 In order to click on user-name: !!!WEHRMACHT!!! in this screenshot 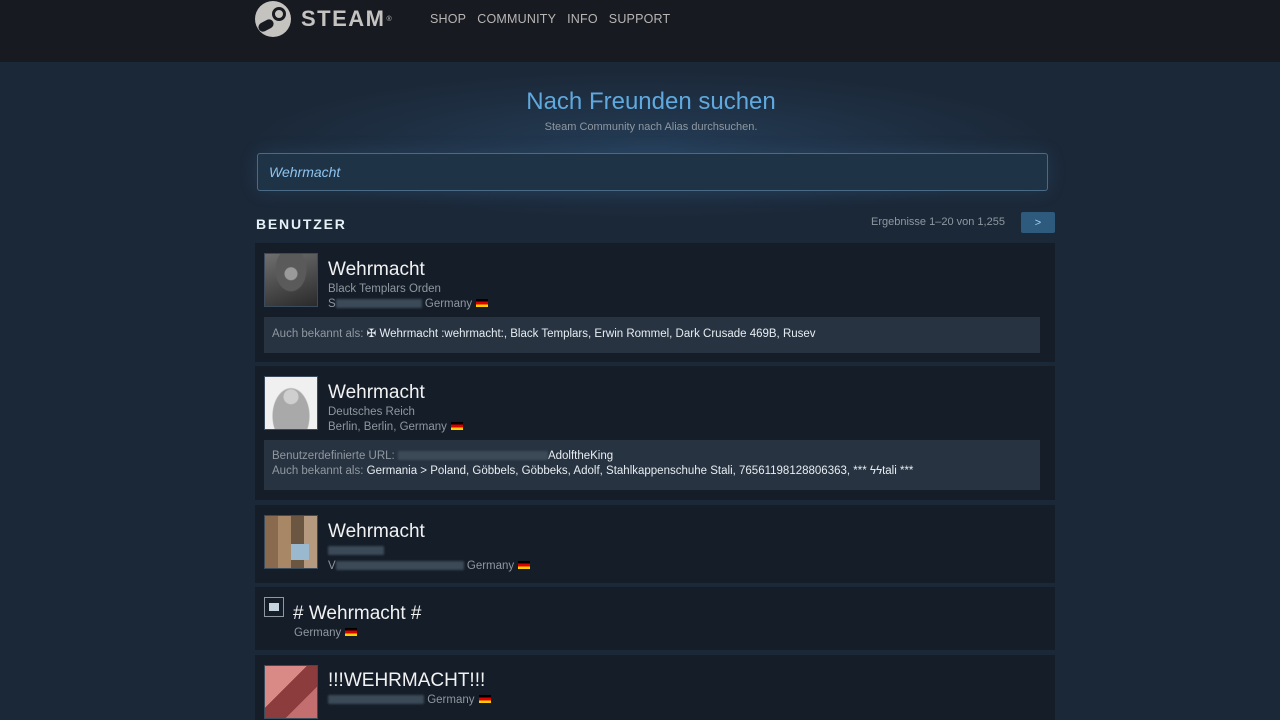, I will do `click(406, 681)`.